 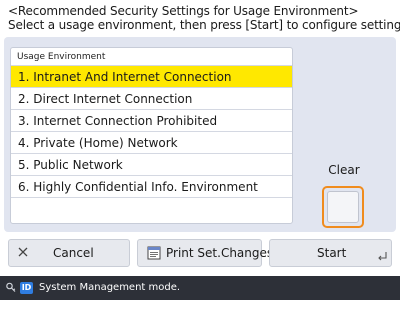 What do you see at coordinates (344, 170) in the screenshot?
I see `clear-label: Clear` at bounding box center [344, 170].